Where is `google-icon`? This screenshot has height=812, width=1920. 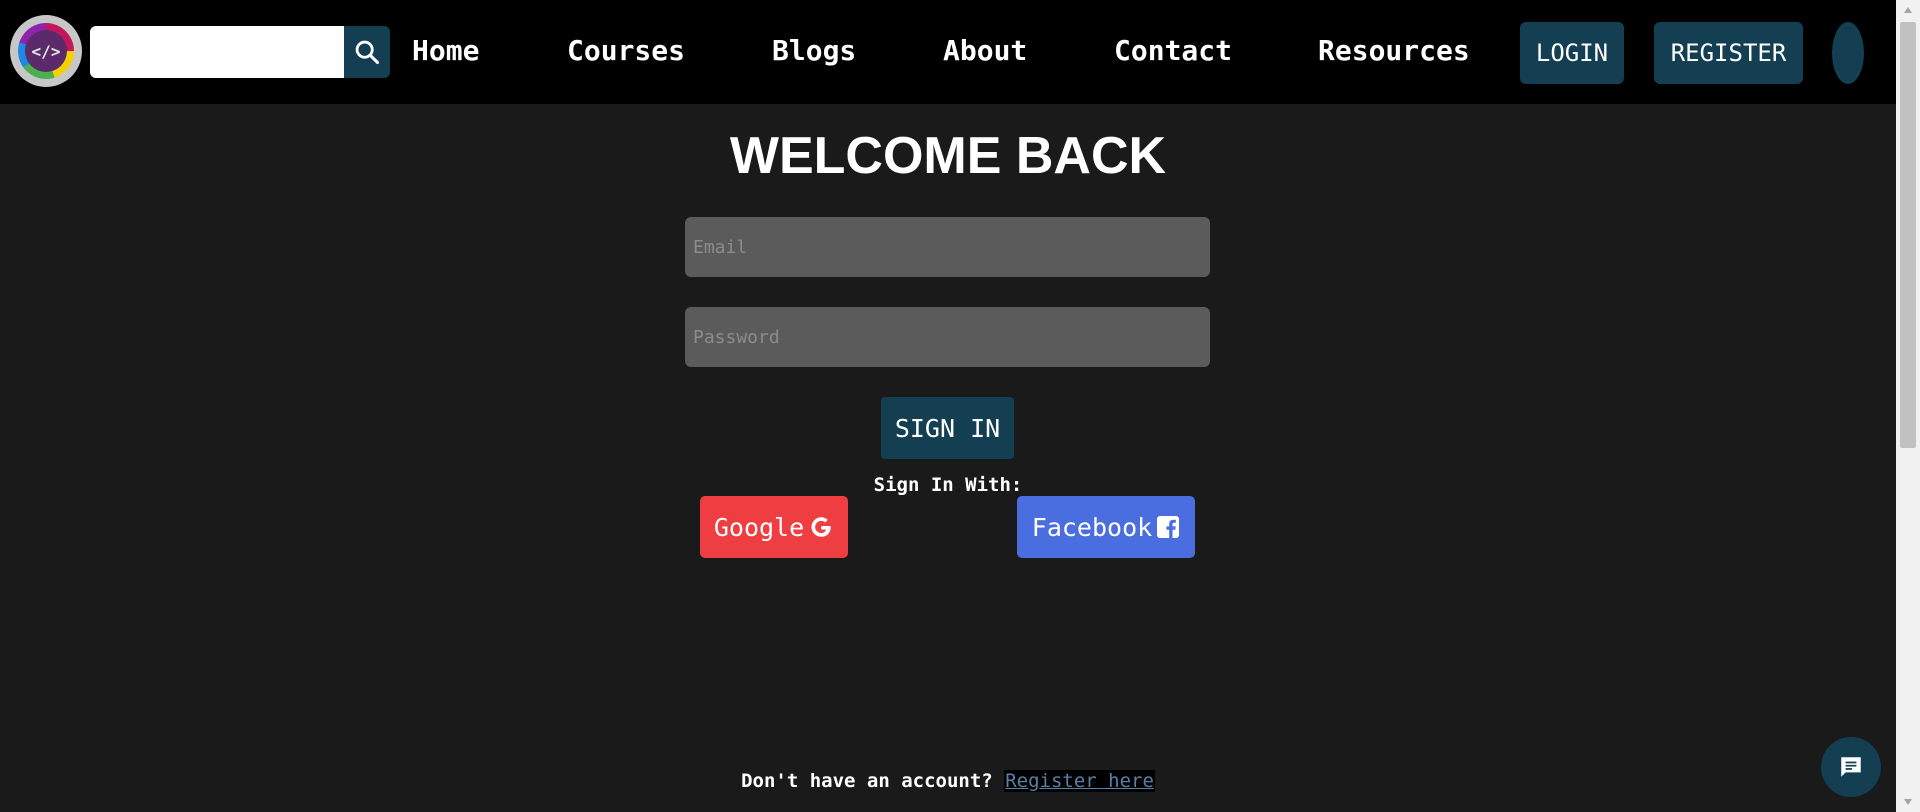 google-icon is located at coordinates (821, 527).